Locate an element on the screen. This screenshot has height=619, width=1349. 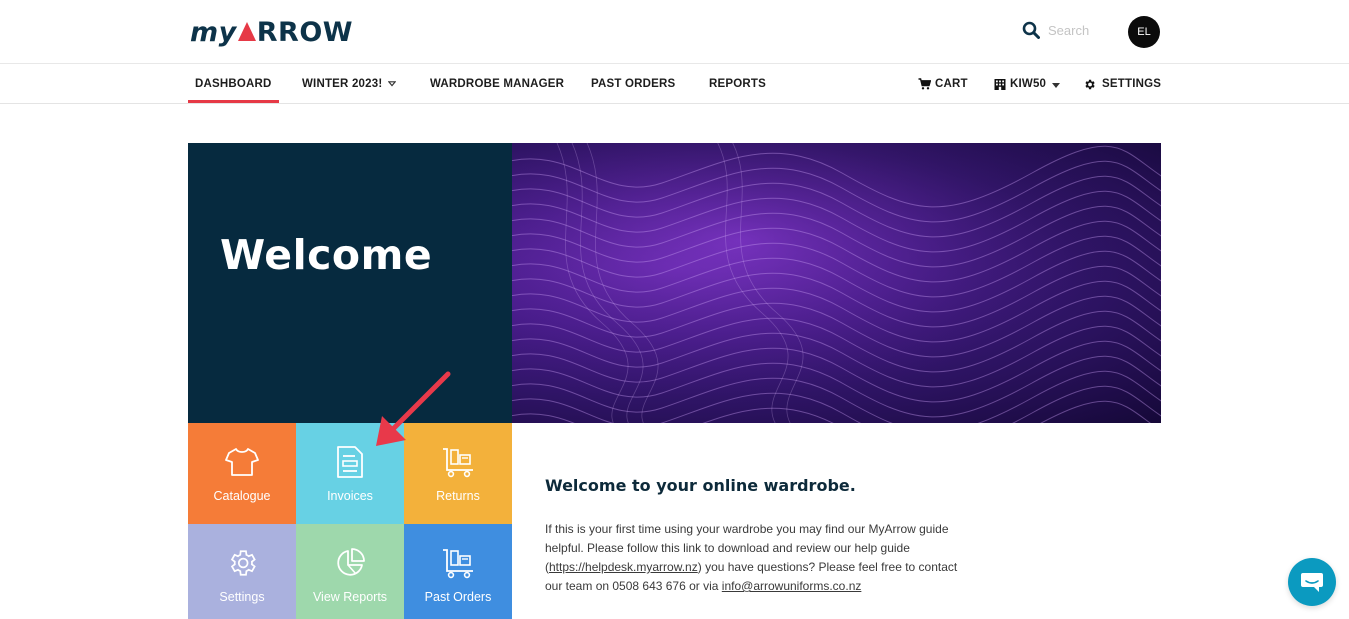
tile-catalogue-label: Catalogue is located at coordinates (242, 496).